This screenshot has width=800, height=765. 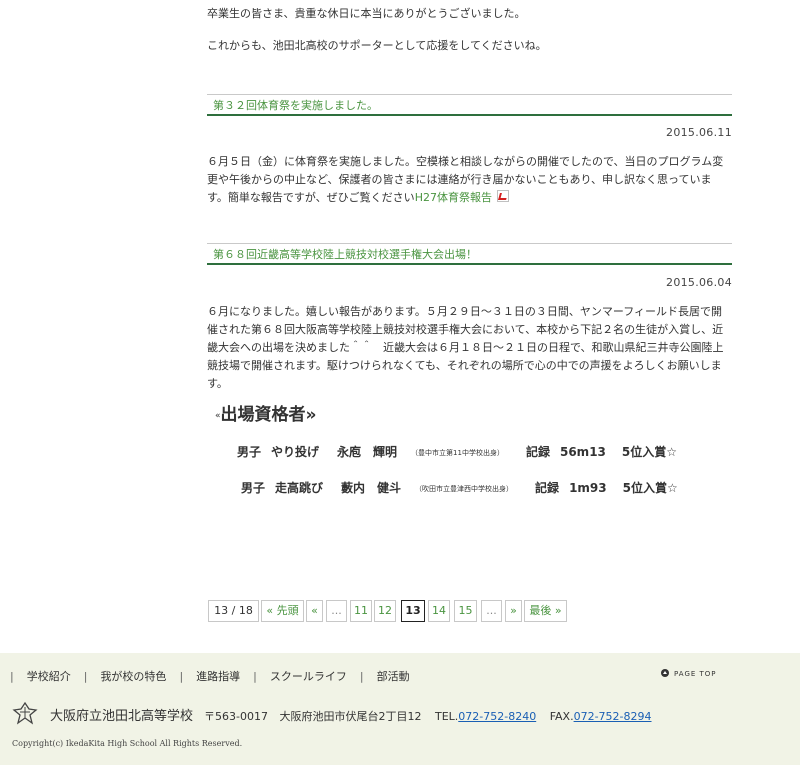 What do you see at coordinates (582, 452) in the screenshot?
I see `qualifier-record: 56m13` at bounding box center [582, 452].